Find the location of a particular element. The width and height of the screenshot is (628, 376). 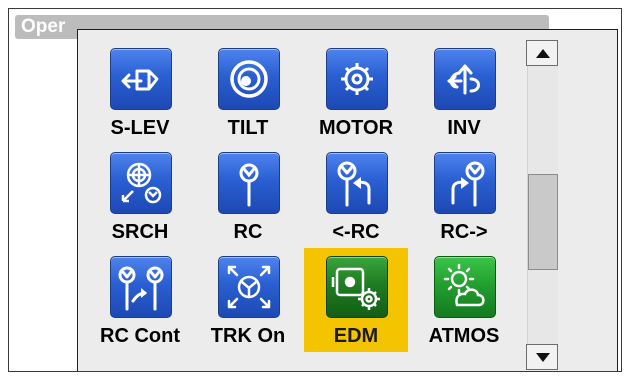

menu-item-label: RC is located at coordinates (248, 232).